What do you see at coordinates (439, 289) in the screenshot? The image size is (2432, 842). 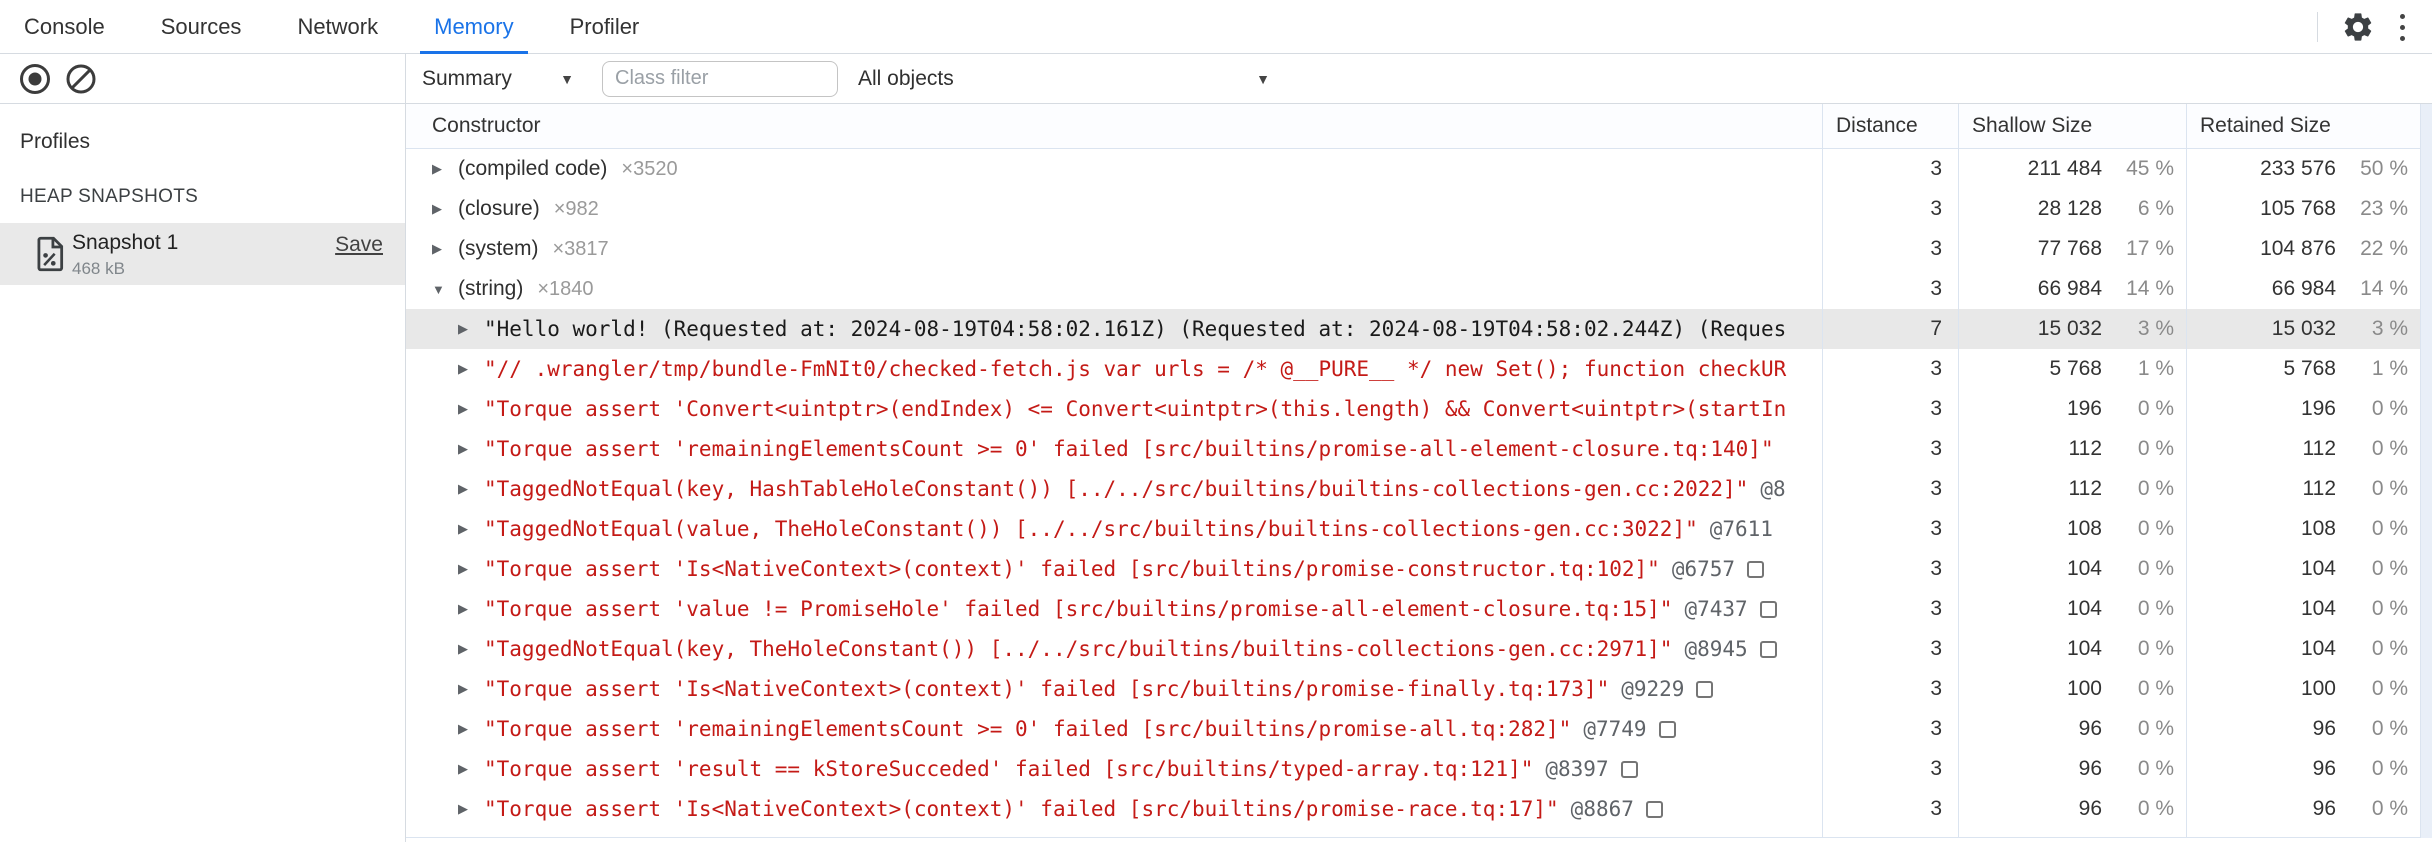 I see `disclosure-triangle-icon: ▼` at bounding box center [439, 289].